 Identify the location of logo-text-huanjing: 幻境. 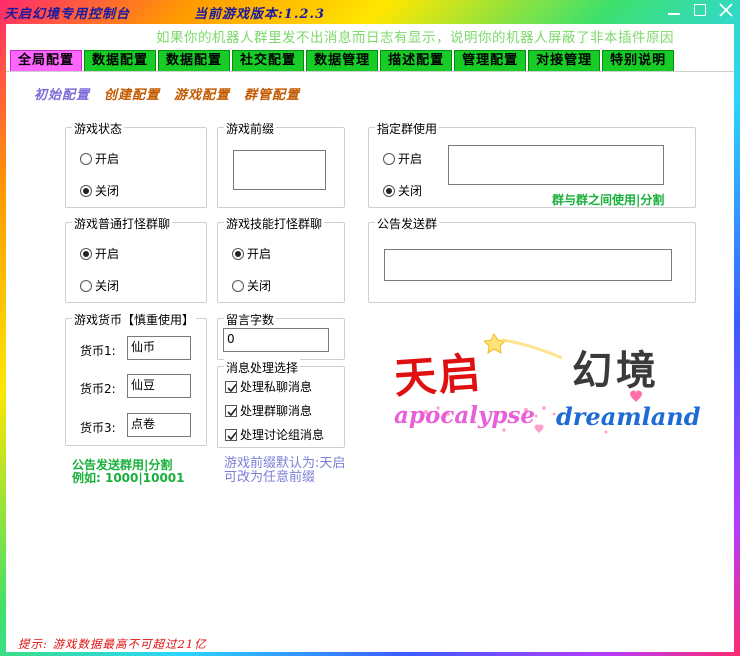
(616, 370).